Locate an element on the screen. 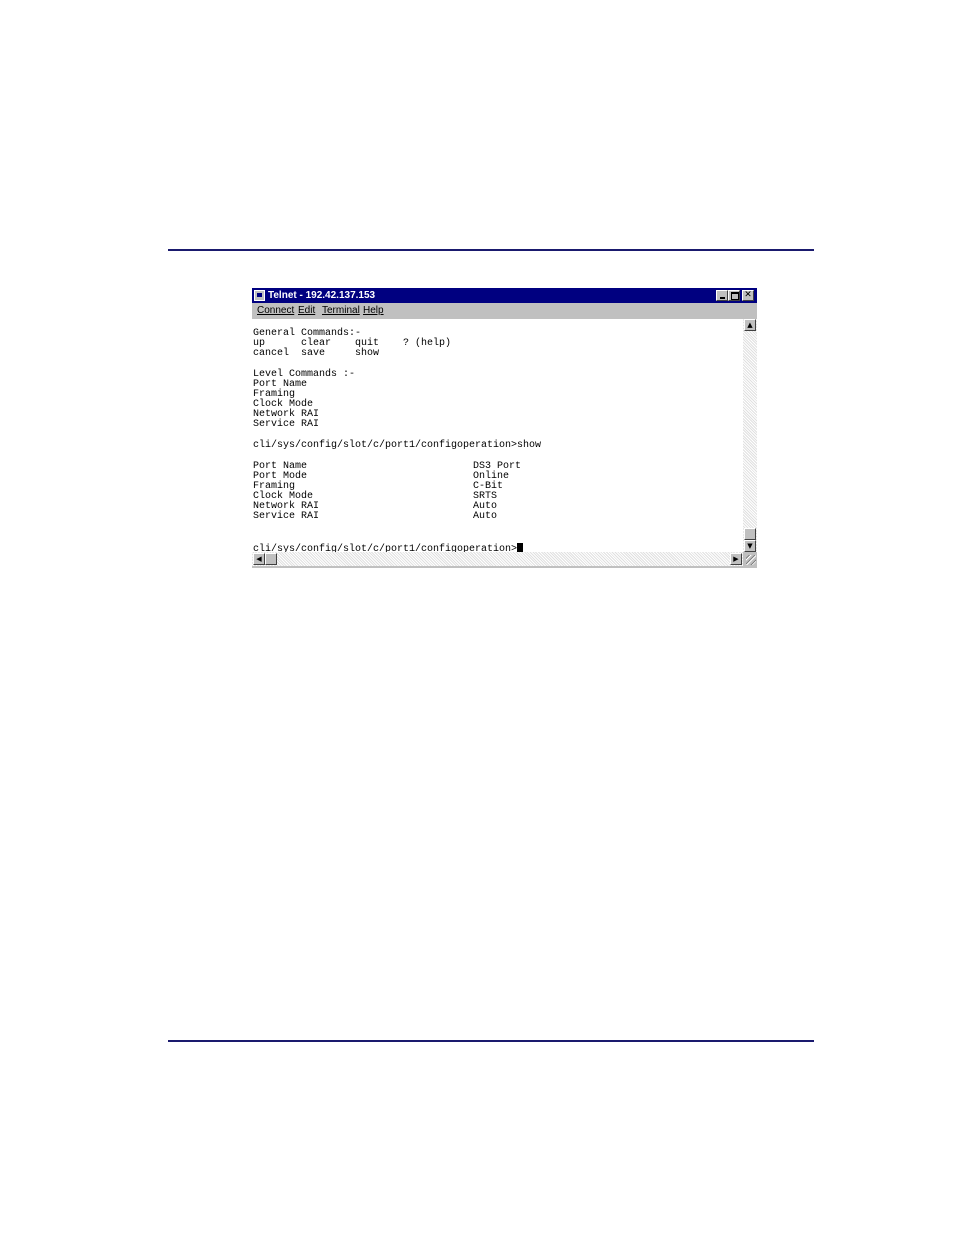  menu-help: Help is located at coordinates (373, 311).